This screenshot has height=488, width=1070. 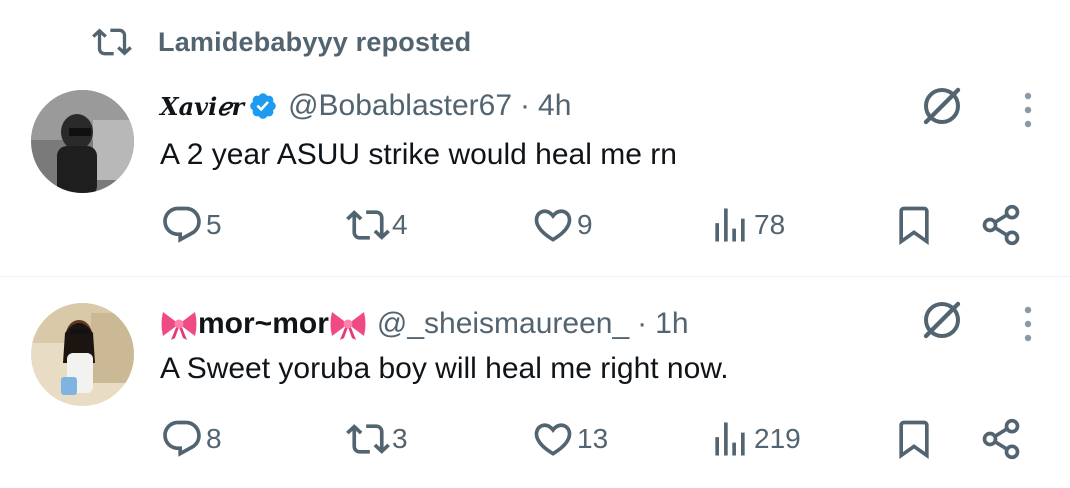 I want to click on views-button: 78, so click(x=746, y=225).